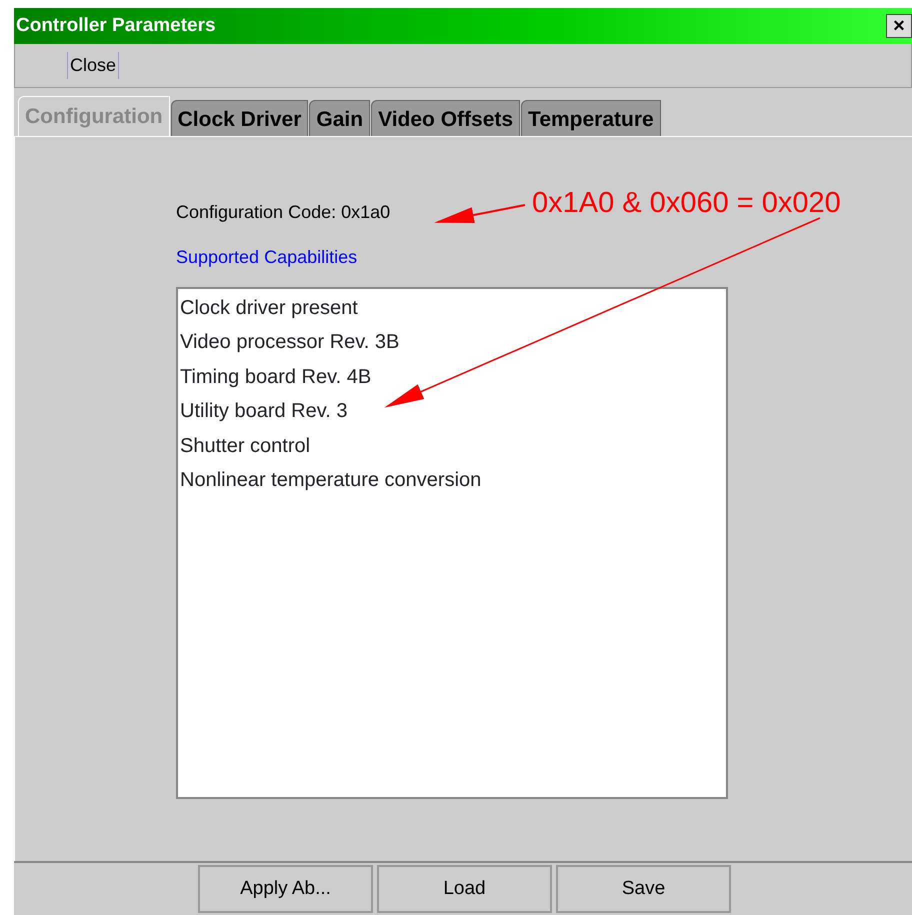 This screenshot has width=912, height=915. Describe the element at coordinates (686, 203) in the screenshot. I see `annotation-text: 0x1A0 & 0x060 = 0x020` at that location.